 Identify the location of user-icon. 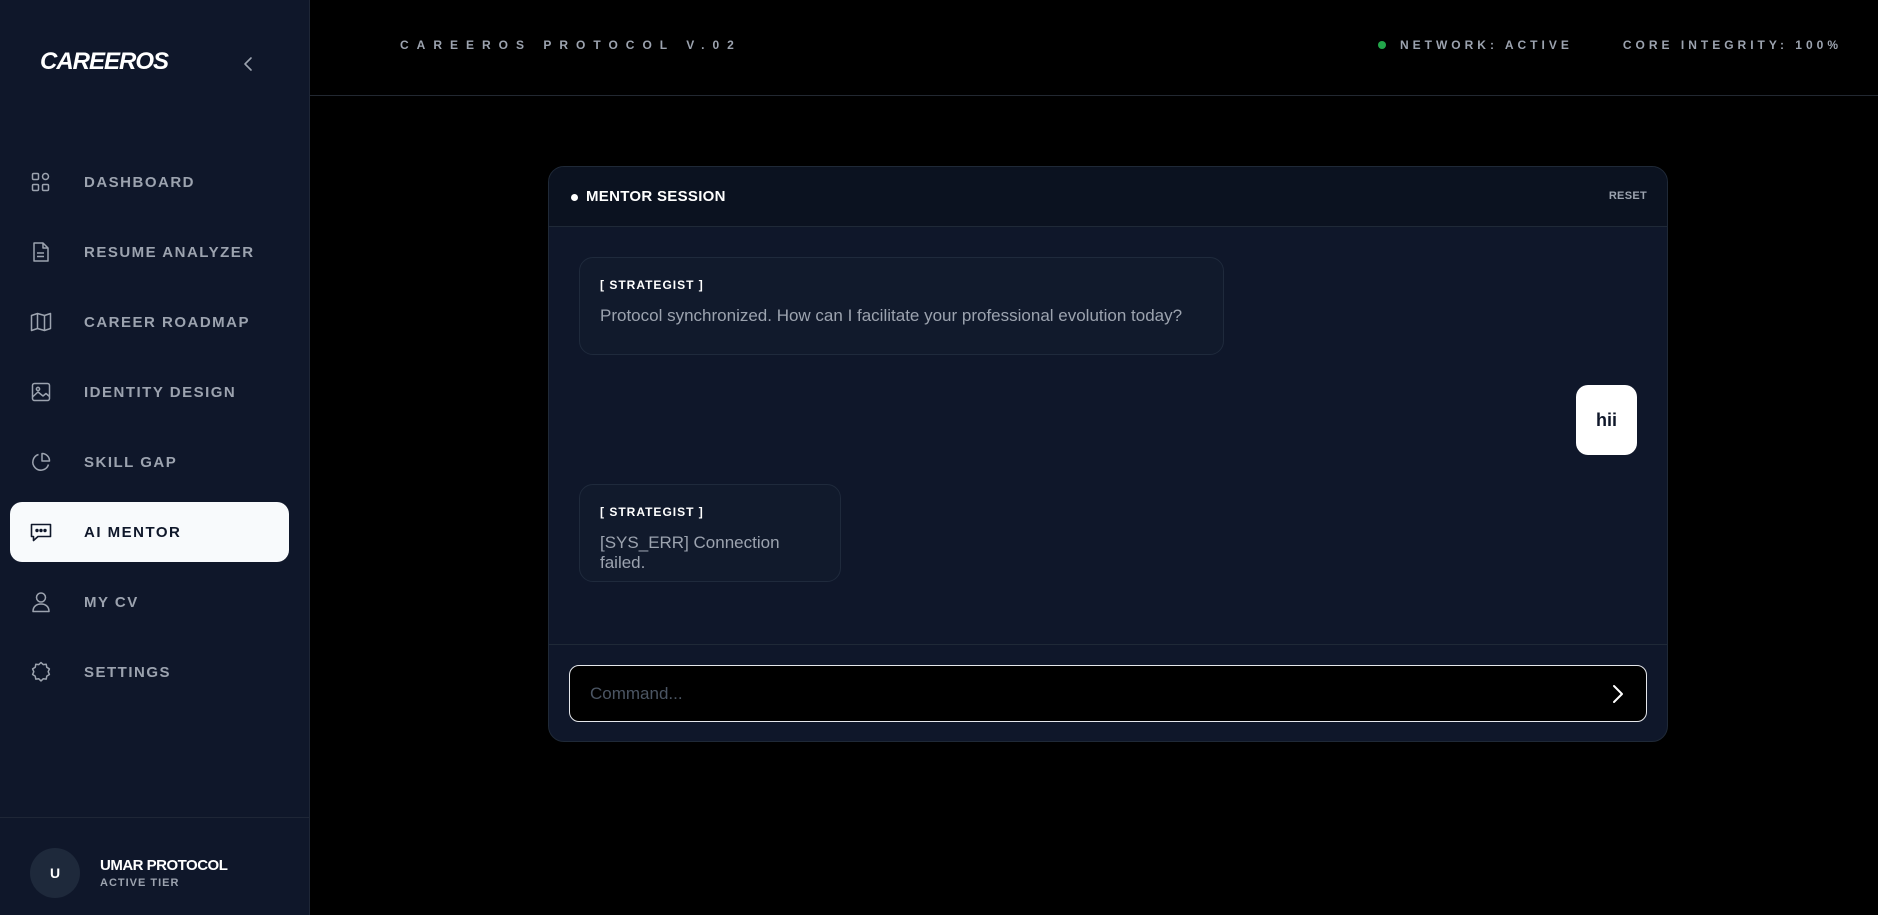
(41, 602).